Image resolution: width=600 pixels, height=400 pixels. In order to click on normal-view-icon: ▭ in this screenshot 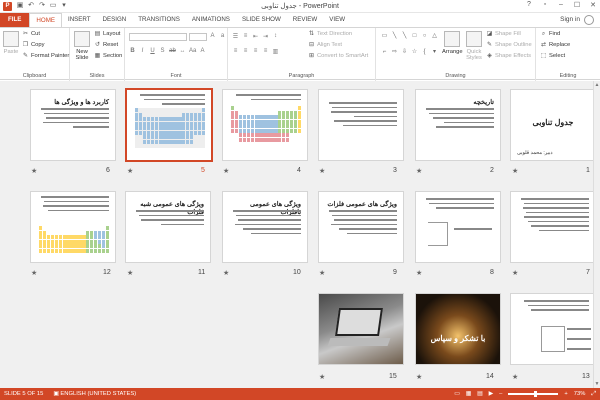, I will do `click(456, 394)`.